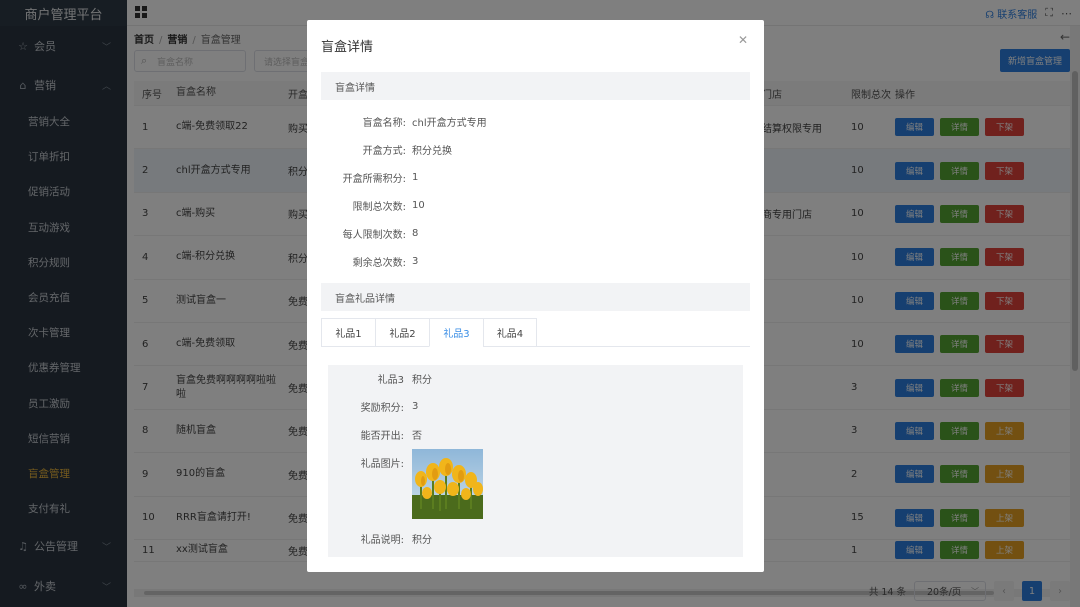  Describe the element at coordinates (380, 234) in the screenshot. I see `field-row: 每人限制次数: 8` at that location.